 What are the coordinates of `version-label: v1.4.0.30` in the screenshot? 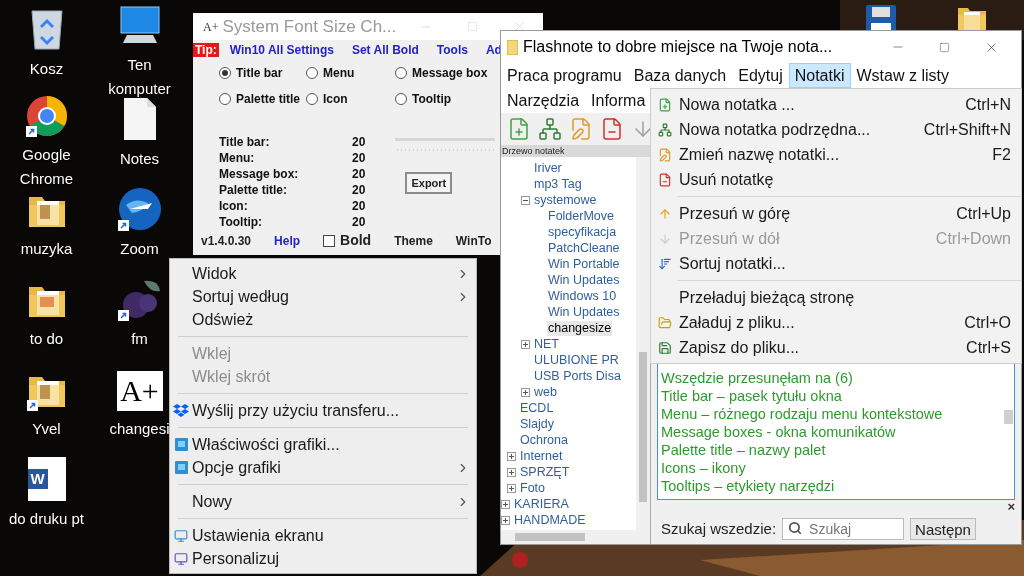 It's located at (226, 241).